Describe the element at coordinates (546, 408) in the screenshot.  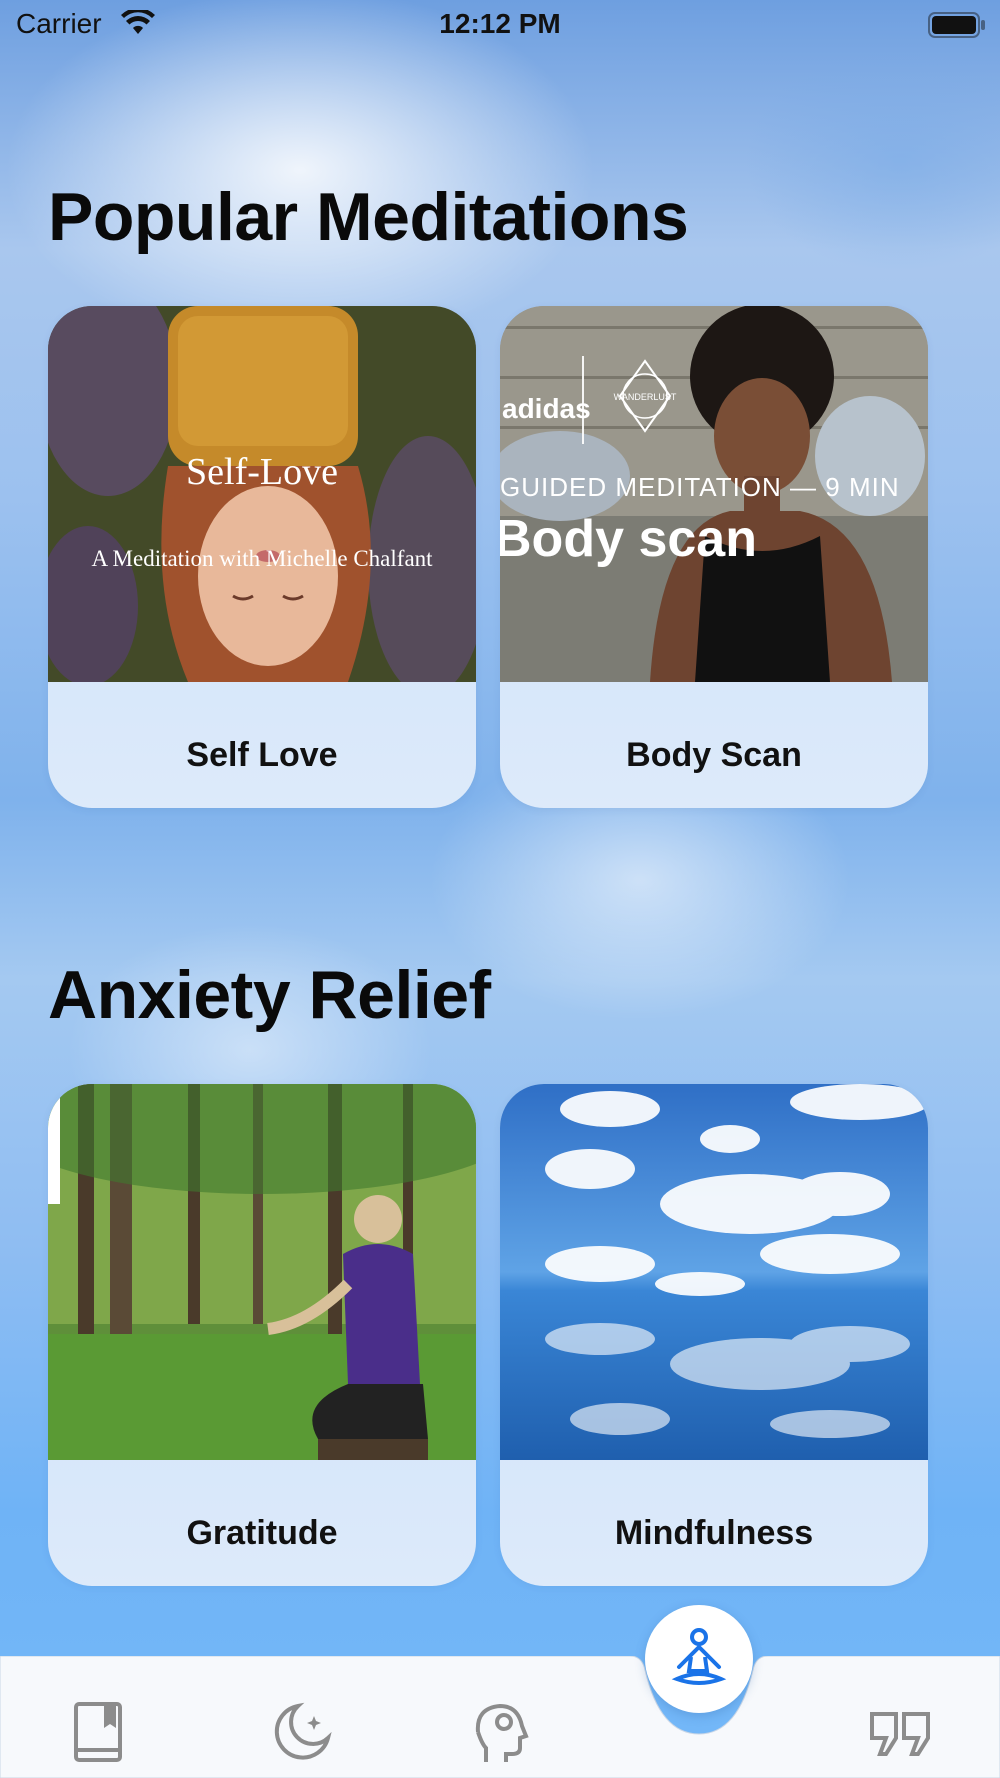
I see `adidas-brand-text: adidas` at that location.